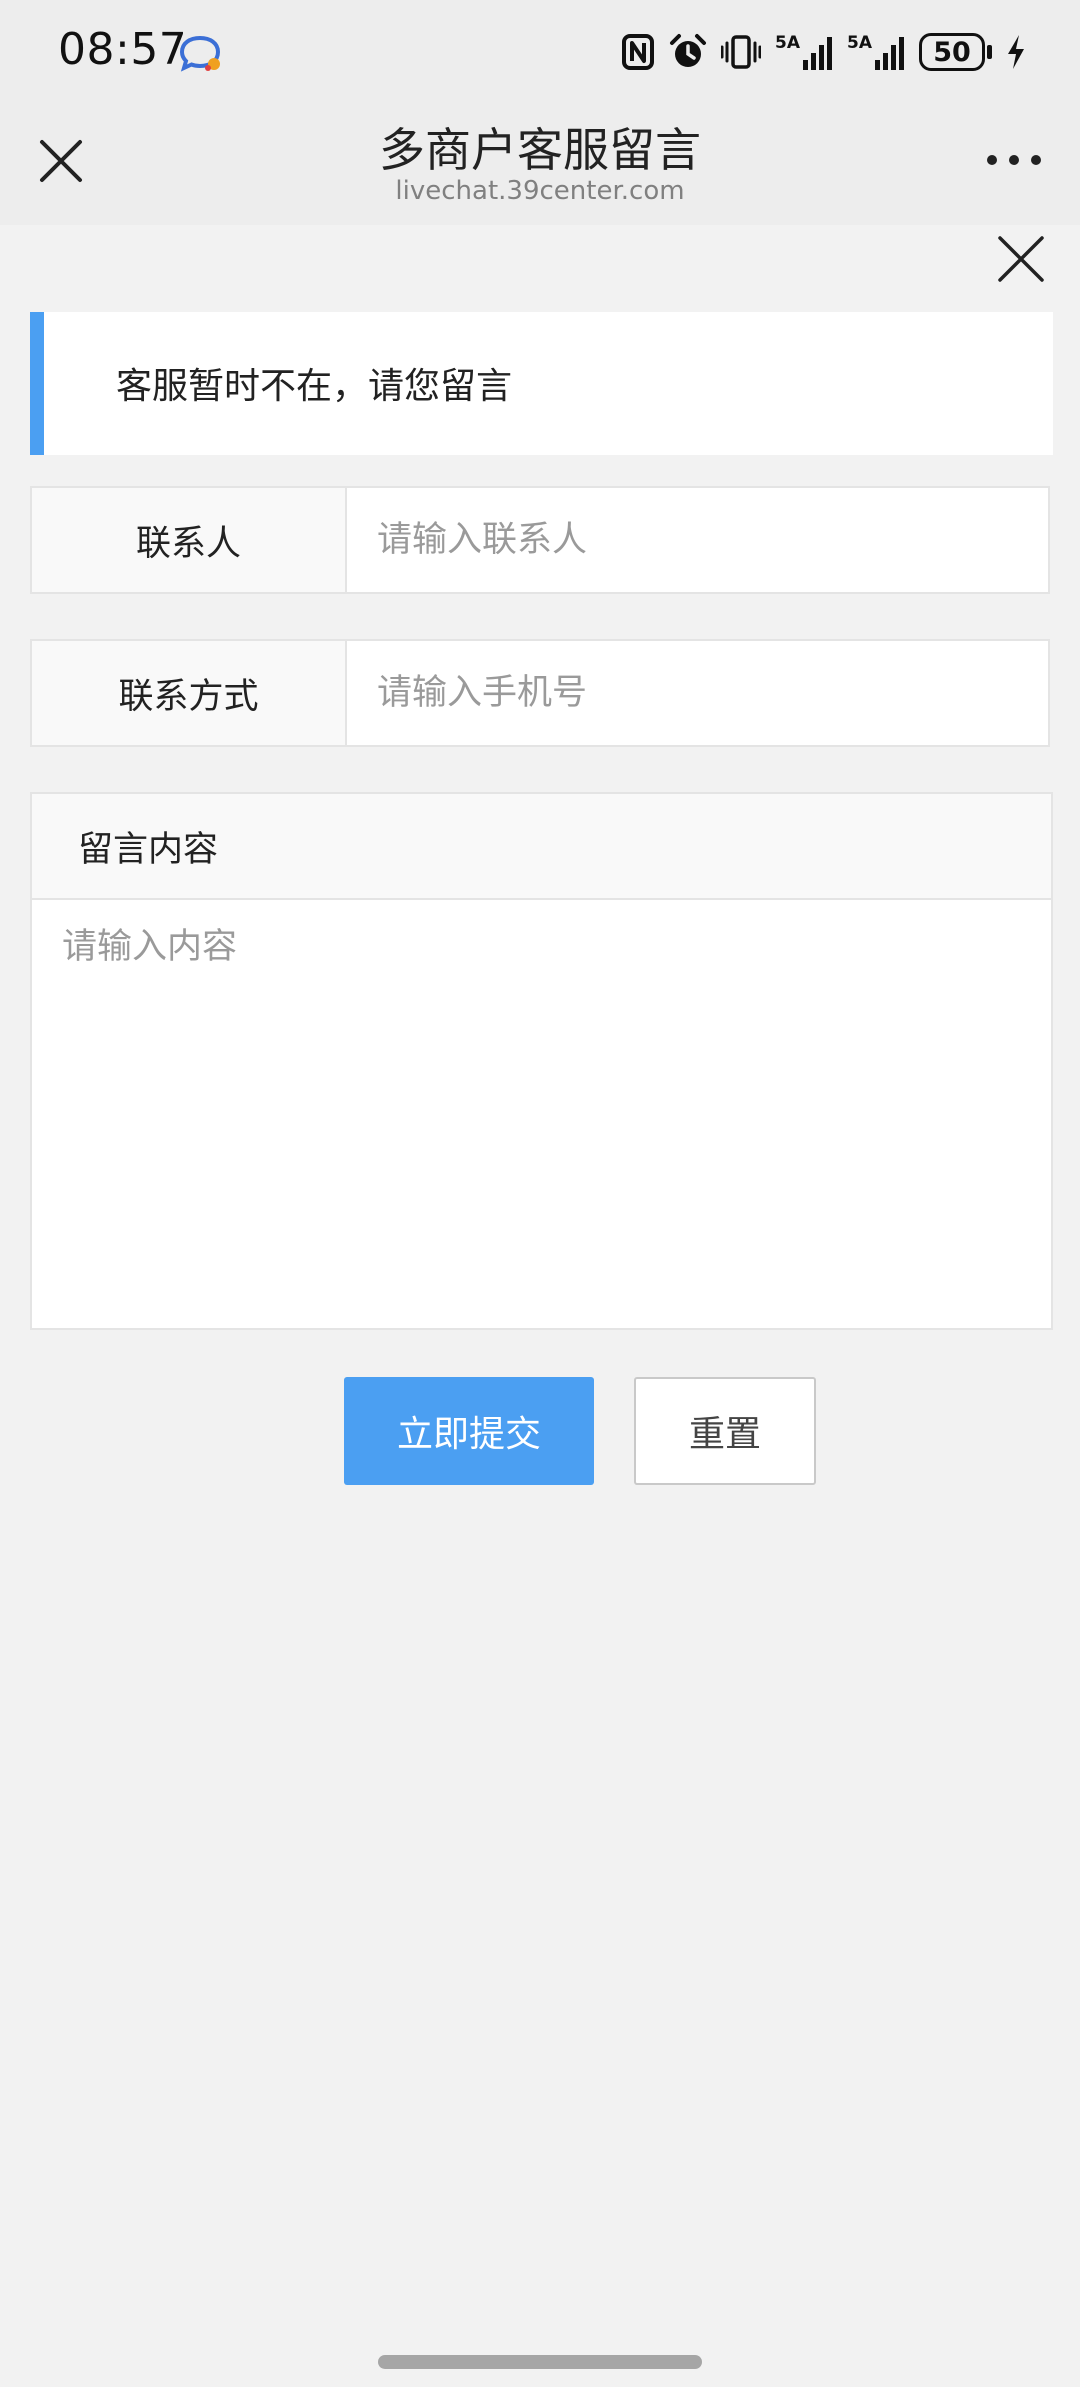 This screenshot has width=1080, height=2387. I want to click on battery-level: 50, so click(952, 52).